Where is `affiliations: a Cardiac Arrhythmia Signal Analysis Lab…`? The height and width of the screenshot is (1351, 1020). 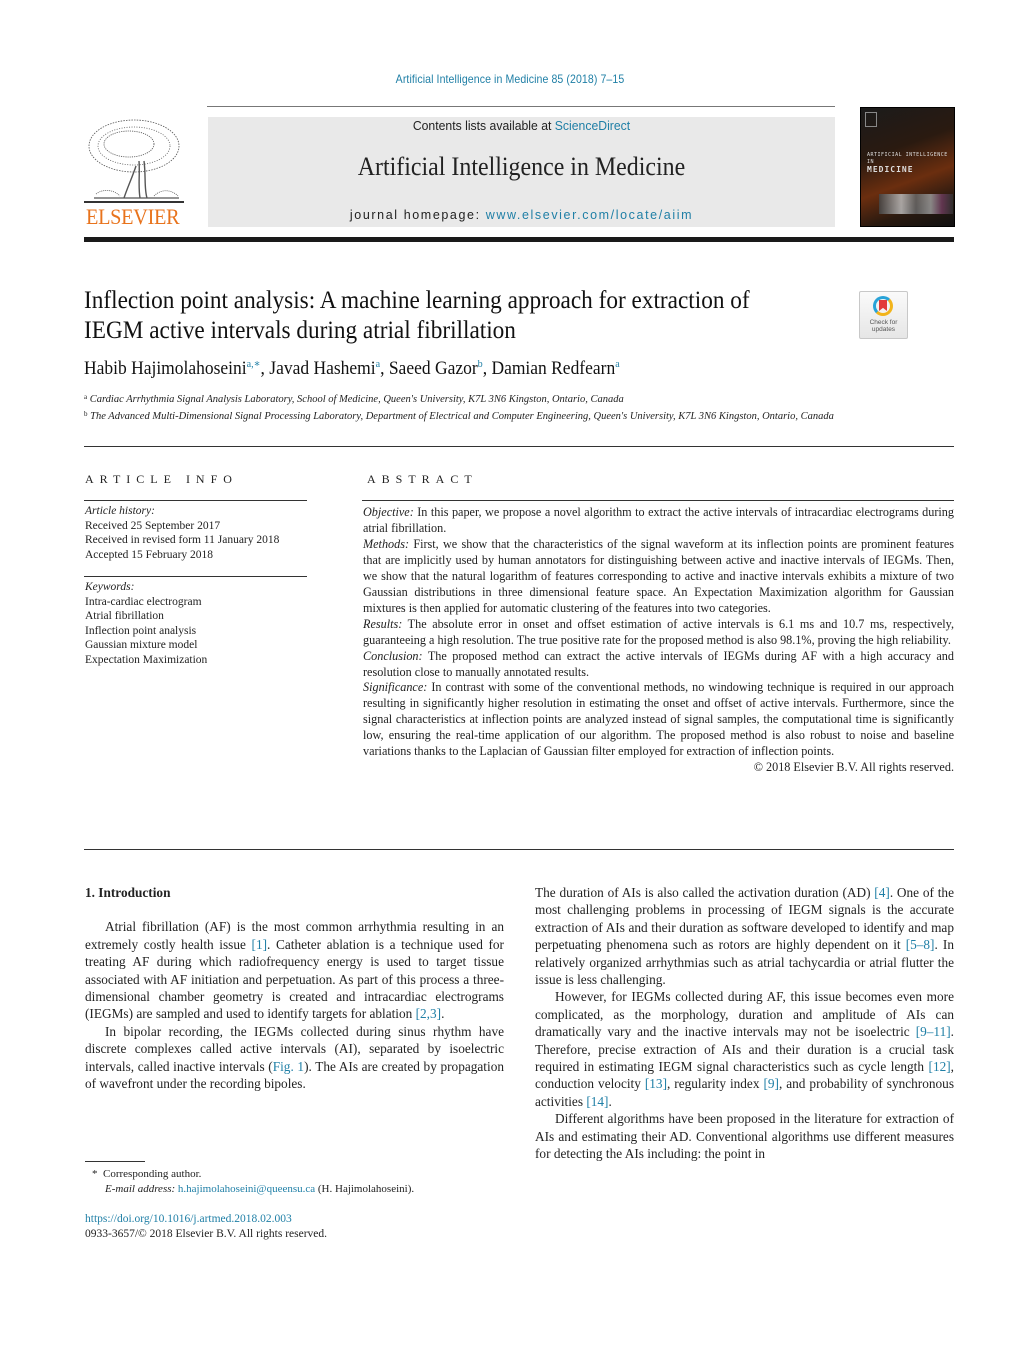
affiliations: a Cardiac Arrhythmia Signal Analysis Lab… is located at coordinates (464, 407).